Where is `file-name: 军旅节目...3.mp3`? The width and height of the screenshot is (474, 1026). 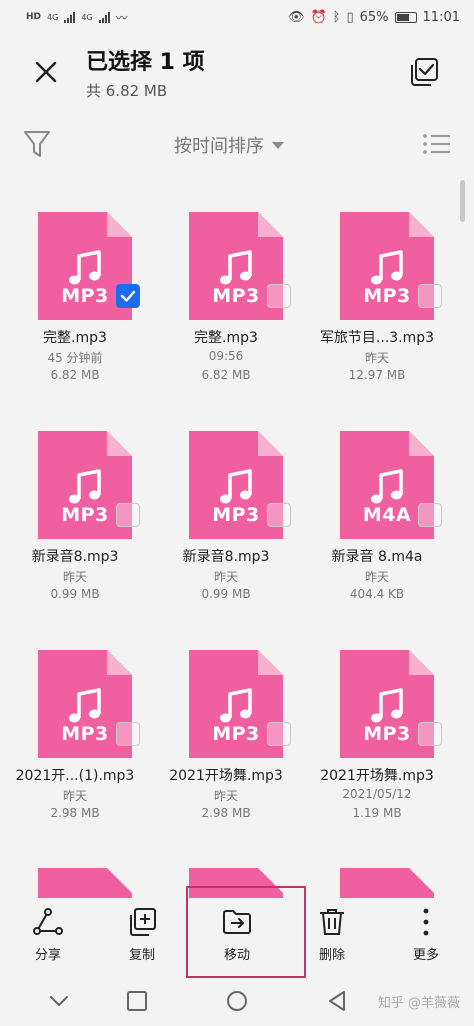 file-name: 军旅节目...3.mp3 is located at coordinates (377, 338).